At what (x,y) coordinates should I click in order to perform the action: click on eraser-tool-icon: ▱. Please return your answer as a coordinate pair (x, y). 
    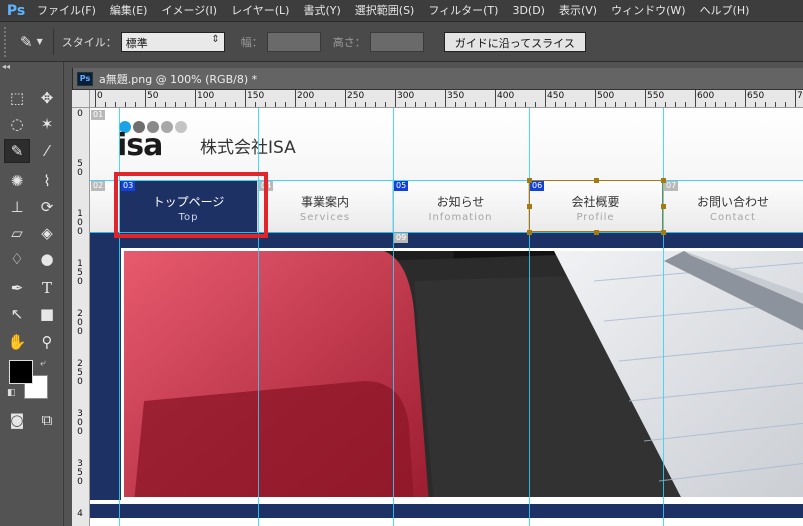
    Looking at the image, I should click on (17, 233).